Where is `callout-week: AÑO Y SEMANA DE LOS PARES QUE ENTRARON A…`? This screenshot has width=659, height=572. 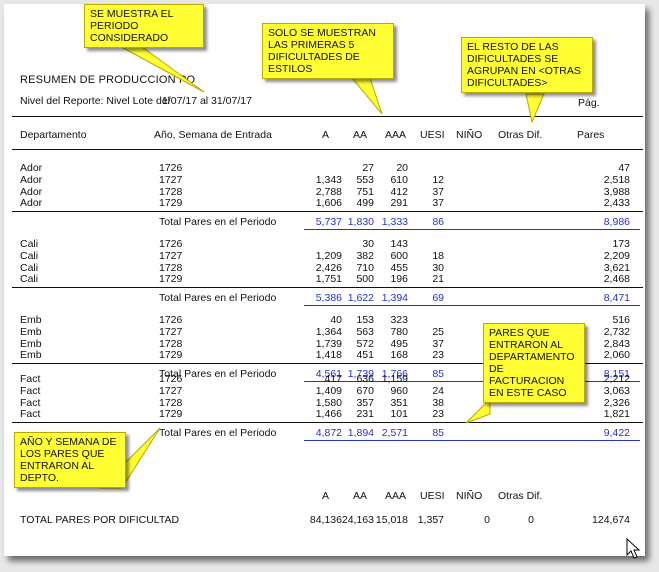 callout-week: AÑO Y SEMANA DE LOS PARES QUE ENTRARON A… is located at coordinates (70, 460).